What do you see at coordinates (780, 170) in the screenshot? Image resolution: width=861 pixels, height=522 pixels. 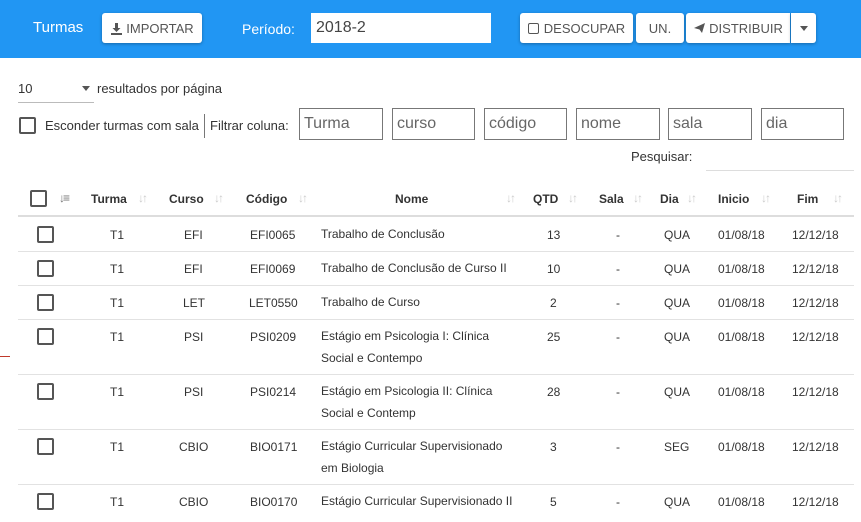 I see `search-input` at bounding box center [780, 170].